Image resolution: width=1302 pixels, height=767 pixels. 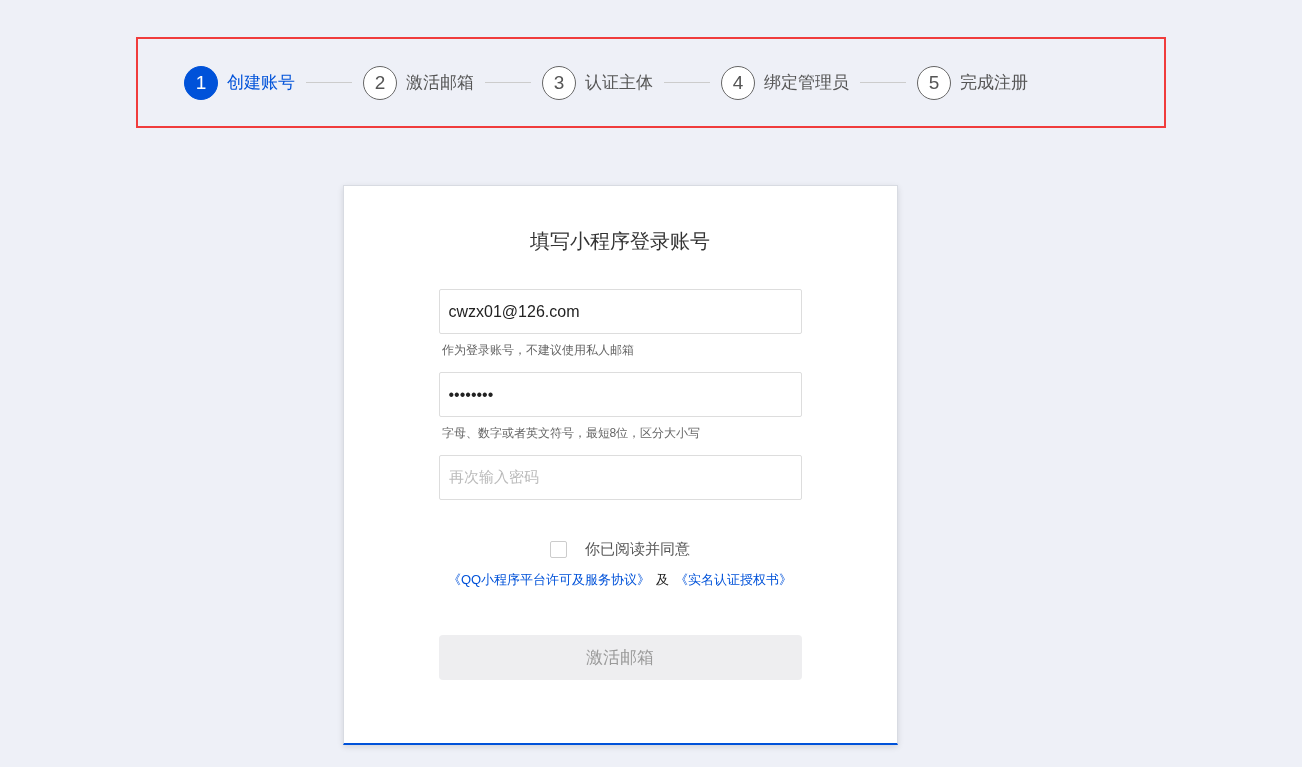 I want to click on step-label: 创建账号, so click(x=261, y=83).